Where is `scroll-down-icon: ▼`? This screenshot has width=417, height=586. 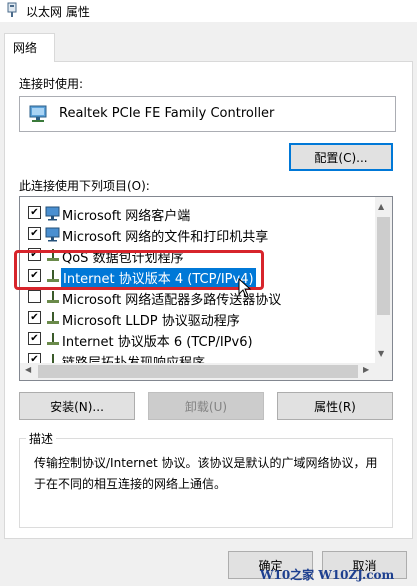 scroll-down-icon: ▼ is located at coordinates (381, 353).